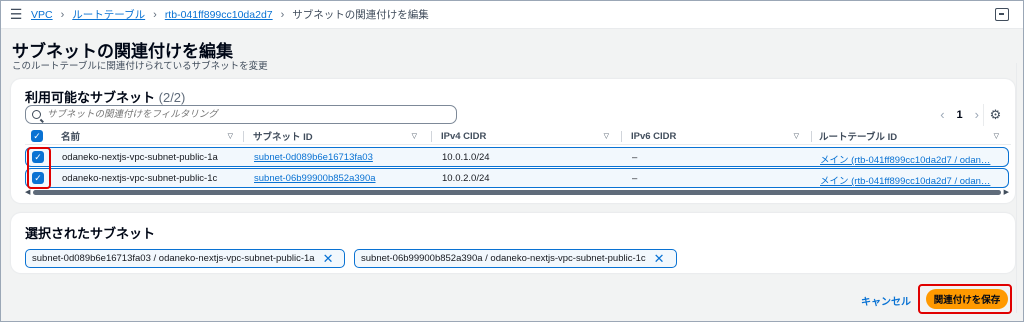 The height and width of the screenshot is (322, 1024). Describe the element at coordinates (886, 300) in the screenshot. I see `cancel-button: キャンセル` at that location.